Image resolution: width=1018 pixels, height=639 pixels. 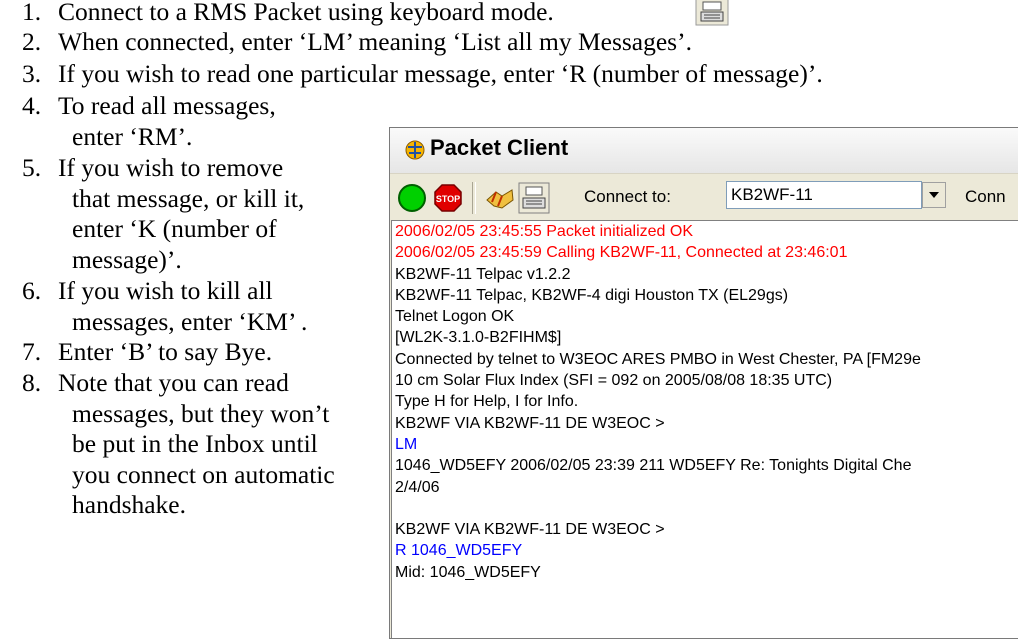 What do you see at coordinates (415, 150) in the screenshot?
I see `globe-title-icon` at bounding box center [415, 150].